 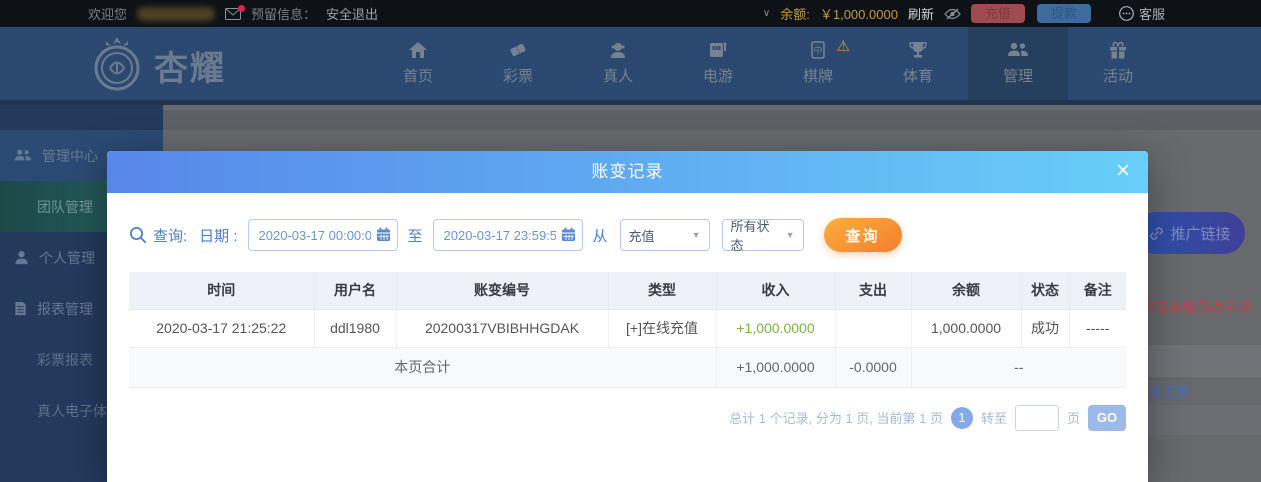 I want to click on message-icon, so click(x=235, y=12).